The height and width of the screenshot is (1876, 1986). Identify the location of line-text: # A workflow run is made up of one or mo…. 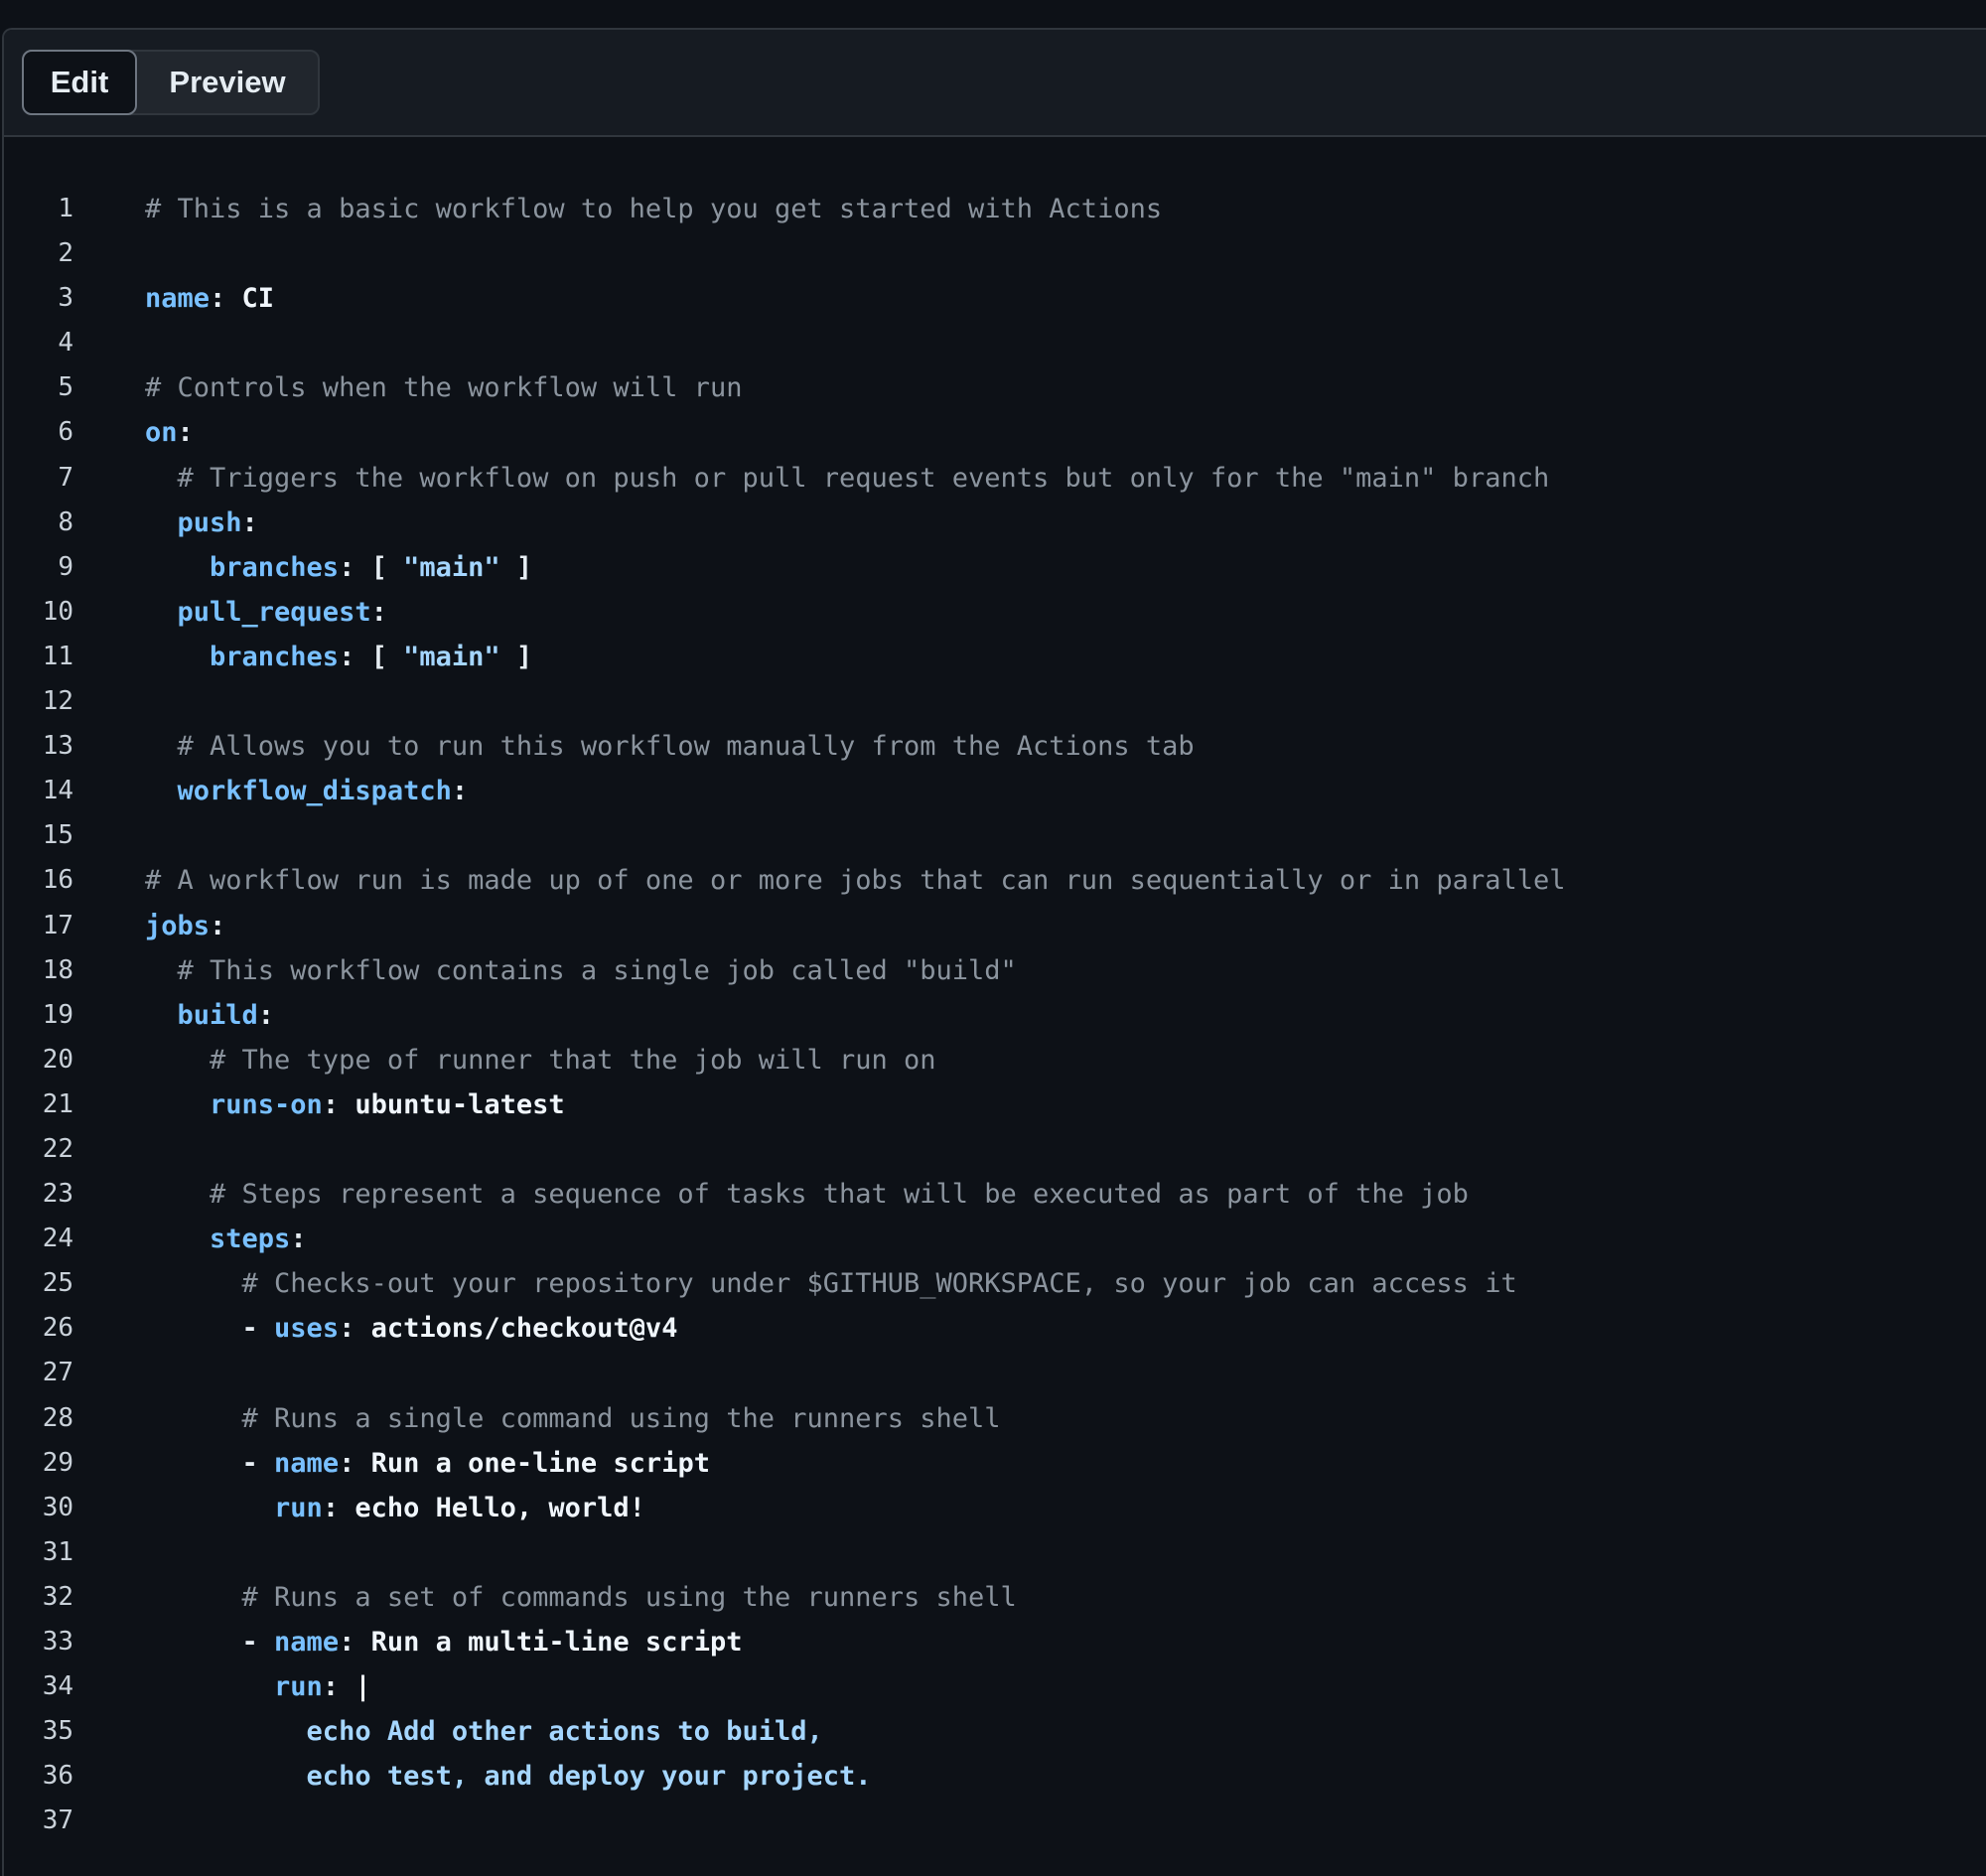
(855, 881).